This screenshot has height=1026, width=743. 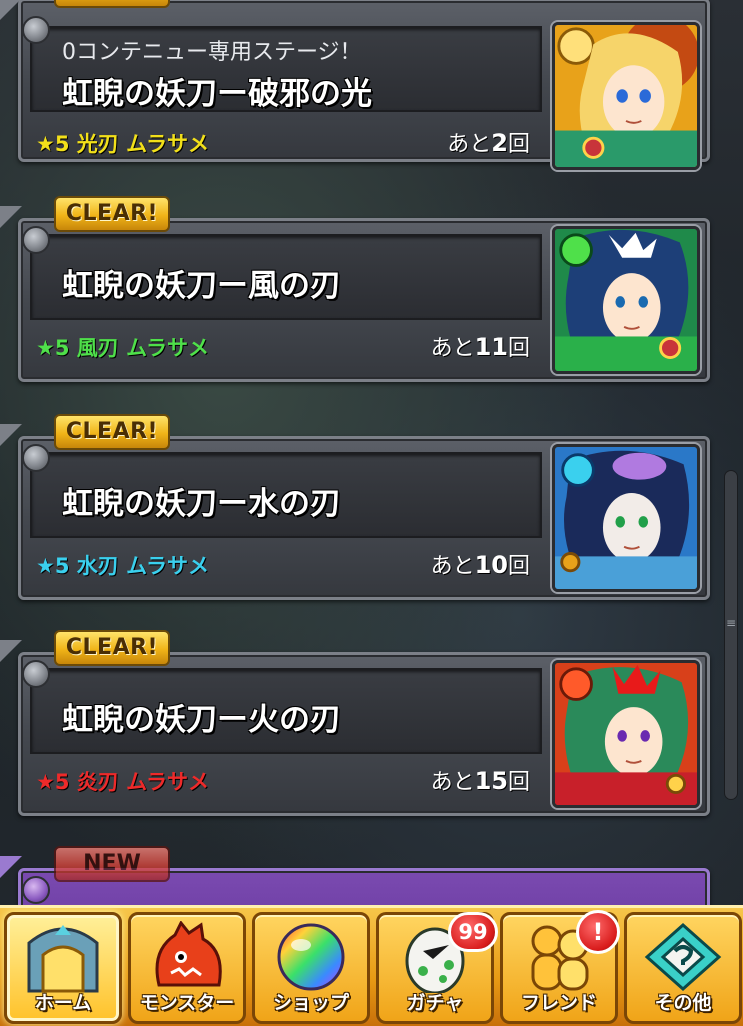 What do you see at coordinates (143, 144) in the screenshot?
I see `reward-name: 光刃 ムラサメ` at bounding box center [143, 144].